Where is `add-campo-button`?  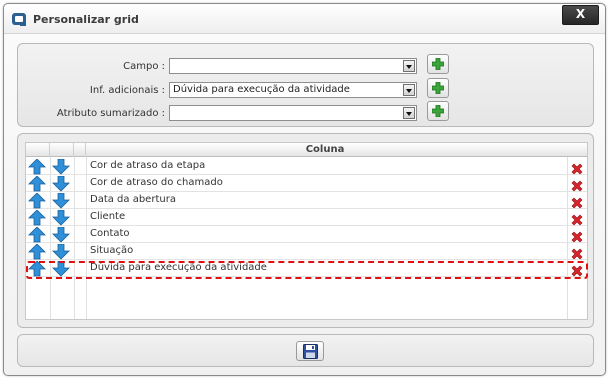 add-campo-button is located at coordinates (438, 64).